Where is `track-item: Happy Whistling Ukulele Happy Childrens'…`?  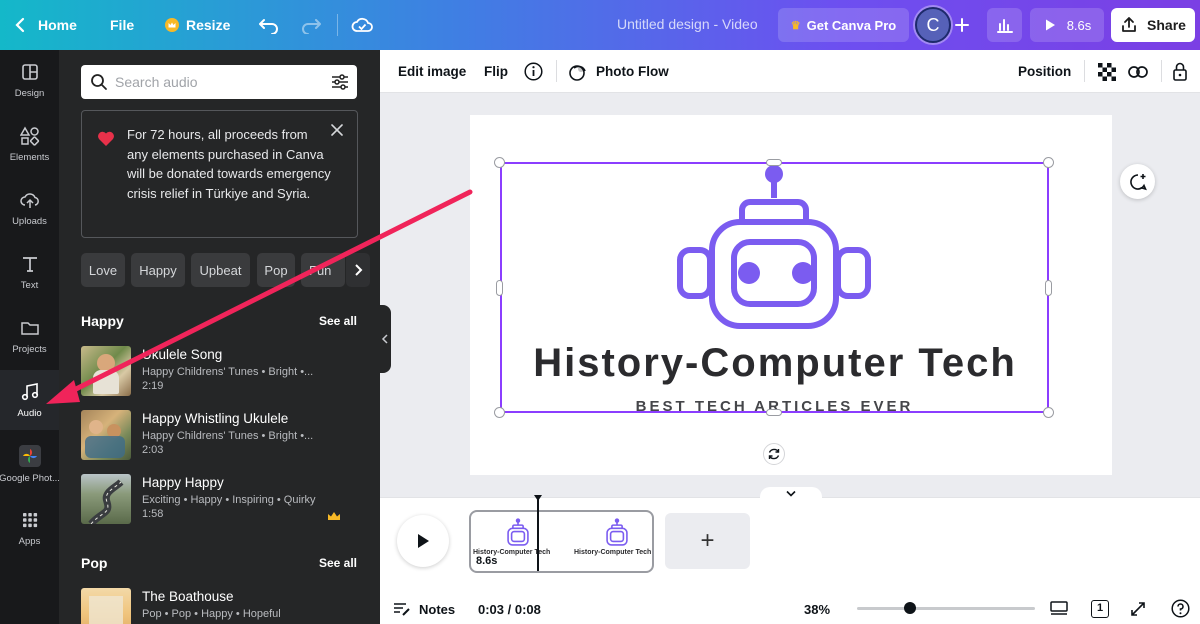 track-item: Happy Whistling Ukulele Happy Childrens'… is located at coordinates (226, 436).